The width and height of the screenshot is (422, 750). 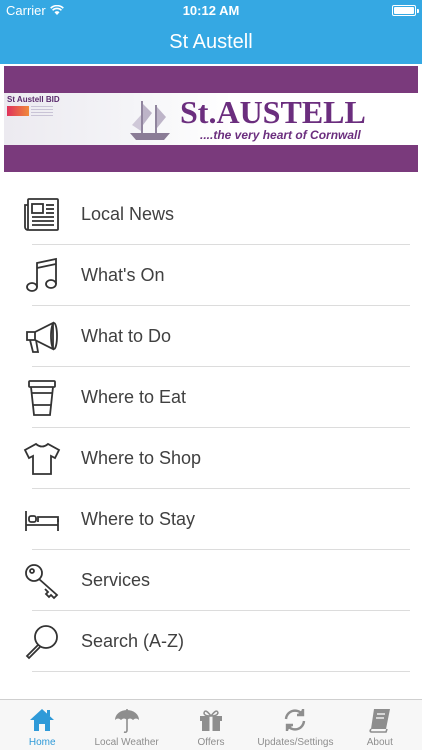 I want to click on nav-bar: St Austell, so click(x=211, y=43).